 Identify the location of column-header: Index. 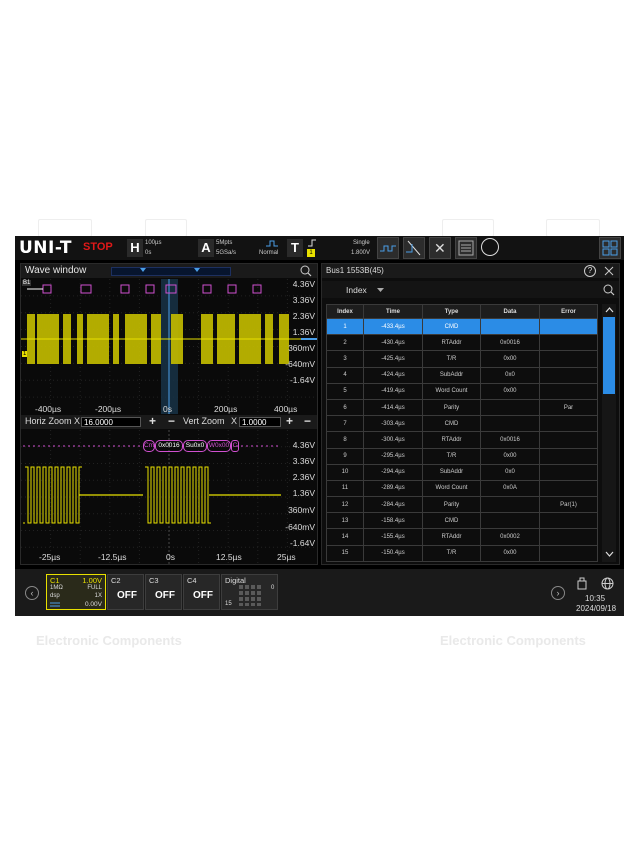
(345, 311).